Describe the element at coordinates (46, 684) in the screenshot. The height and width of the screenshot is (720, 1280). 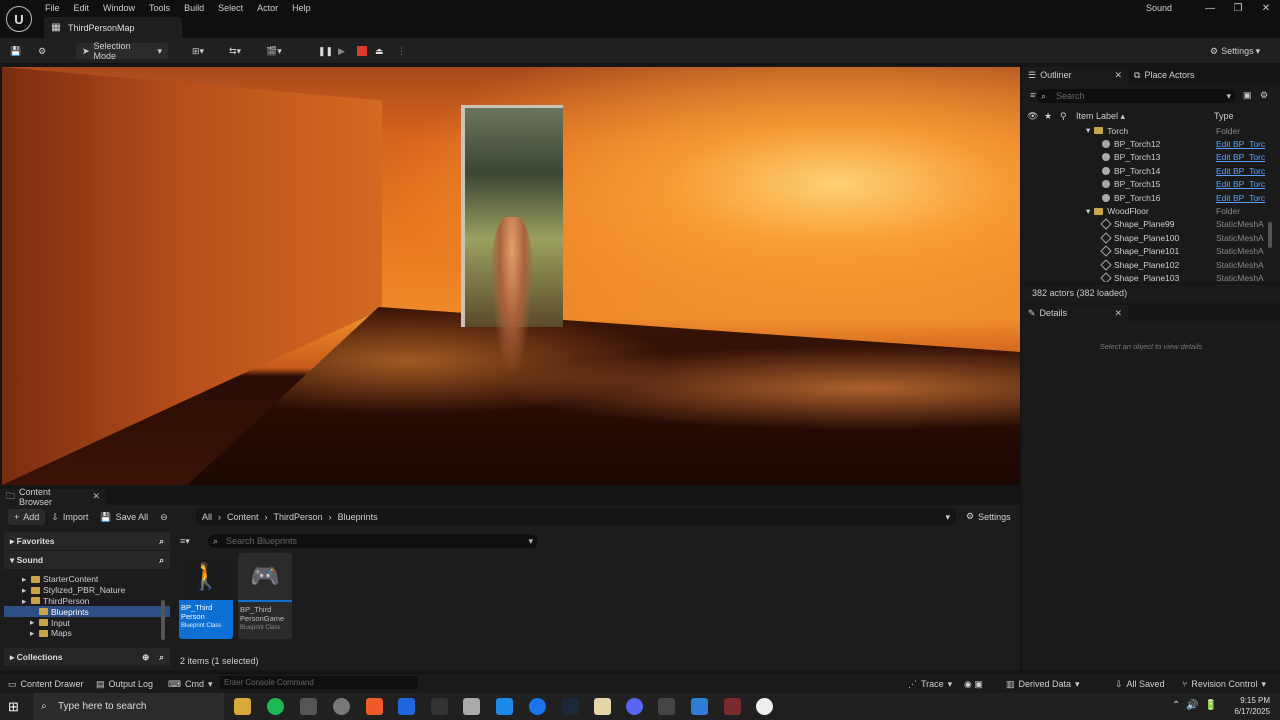
I see `content-drawer-button: ▭ Content Drawer` at that location.